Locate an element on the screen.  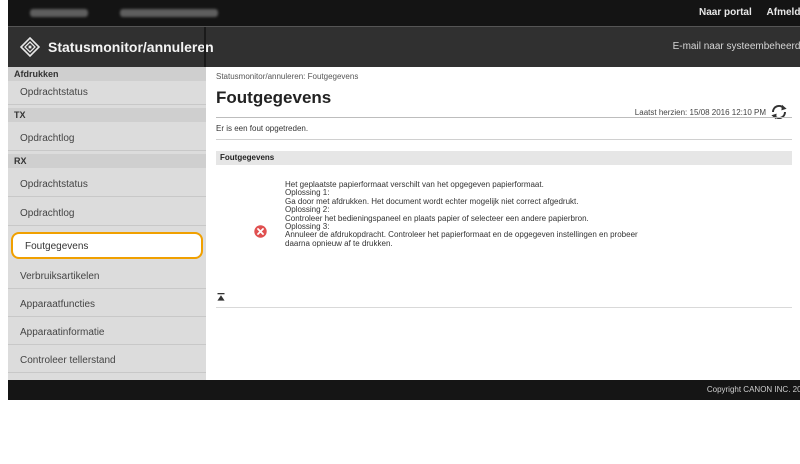
sidebar-section-afdrukken: Afdrukken is located at coordinates (107, 74).